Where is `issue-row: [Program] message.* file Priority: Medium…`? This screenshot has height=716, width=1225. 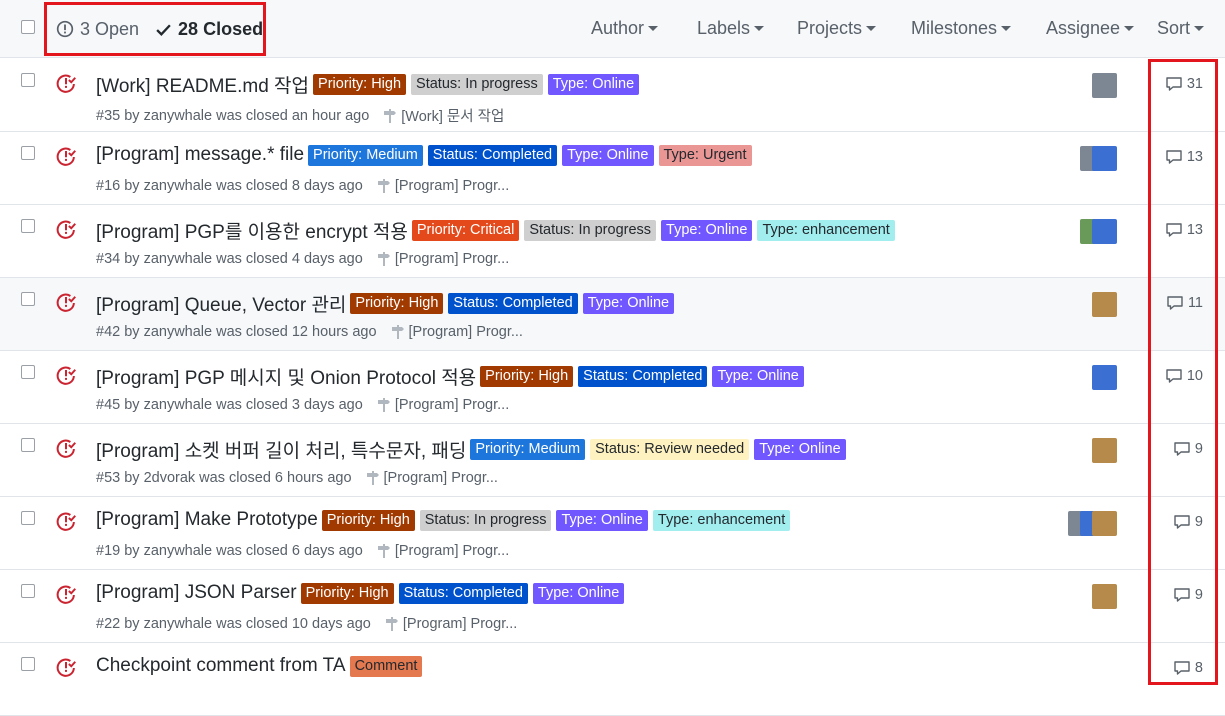
issue-row: [Program] message.* file Priority: Medium… is located at coordinates (612, 168).